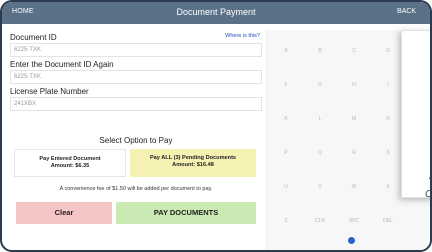  I want to click on key-k: K, so click(286, 119).